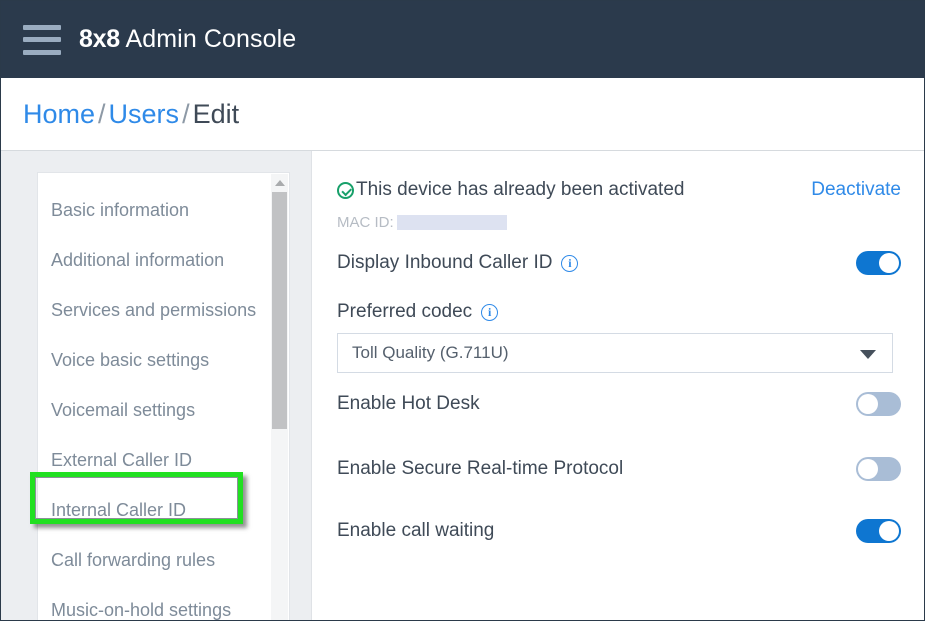 This screenshot has width=925, height=621. I want to click on mac-id-row: MAC ID:, so click(619, 222).